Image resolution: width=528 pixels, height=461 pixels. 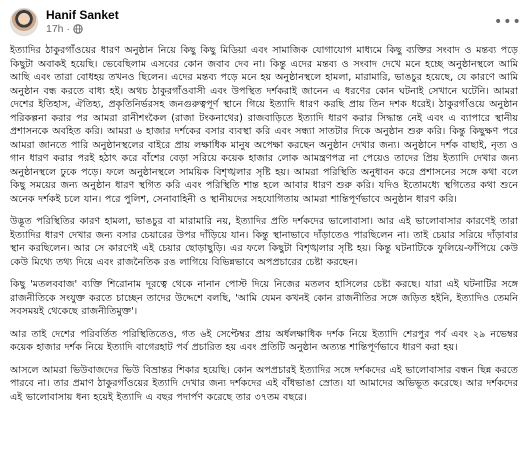 I want to click on post-meta: Hanif Sanket 17h ·, so click(x=82, y=21).